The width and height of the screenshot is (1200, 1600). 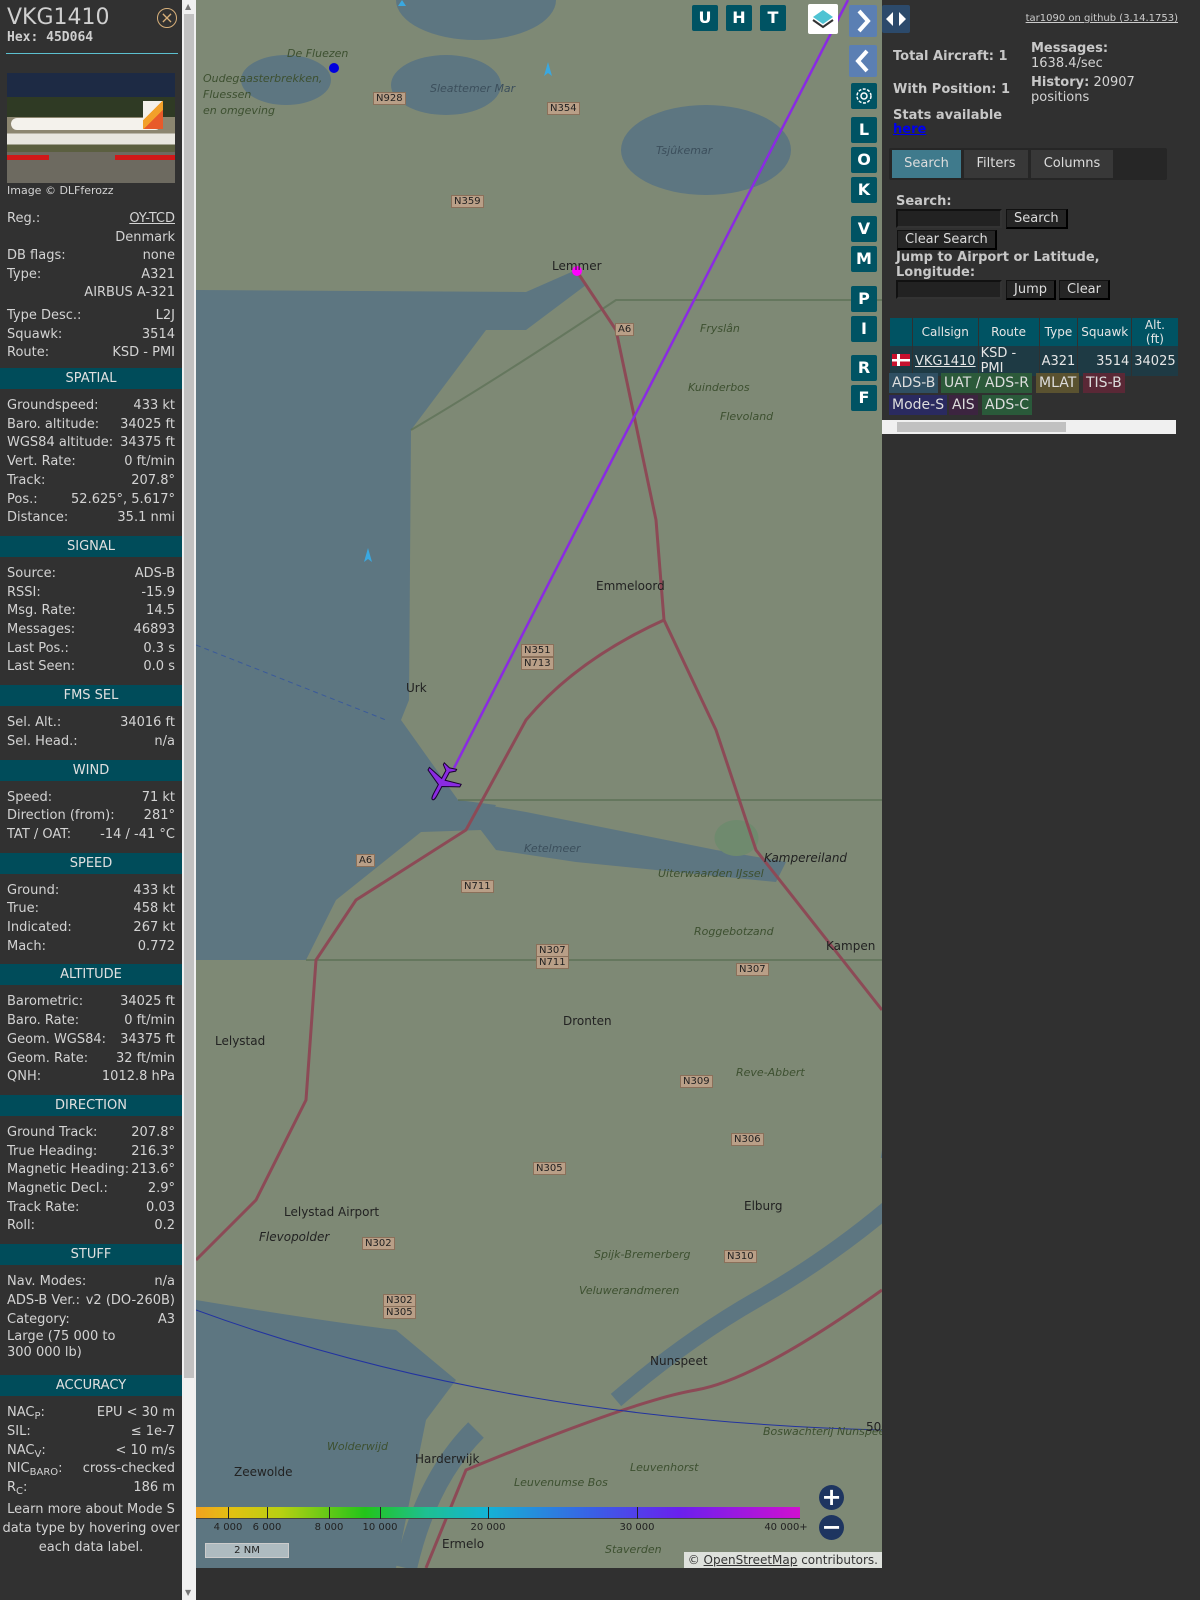 I want to click on detail-label: Distance:, so click(x=38, y=518).